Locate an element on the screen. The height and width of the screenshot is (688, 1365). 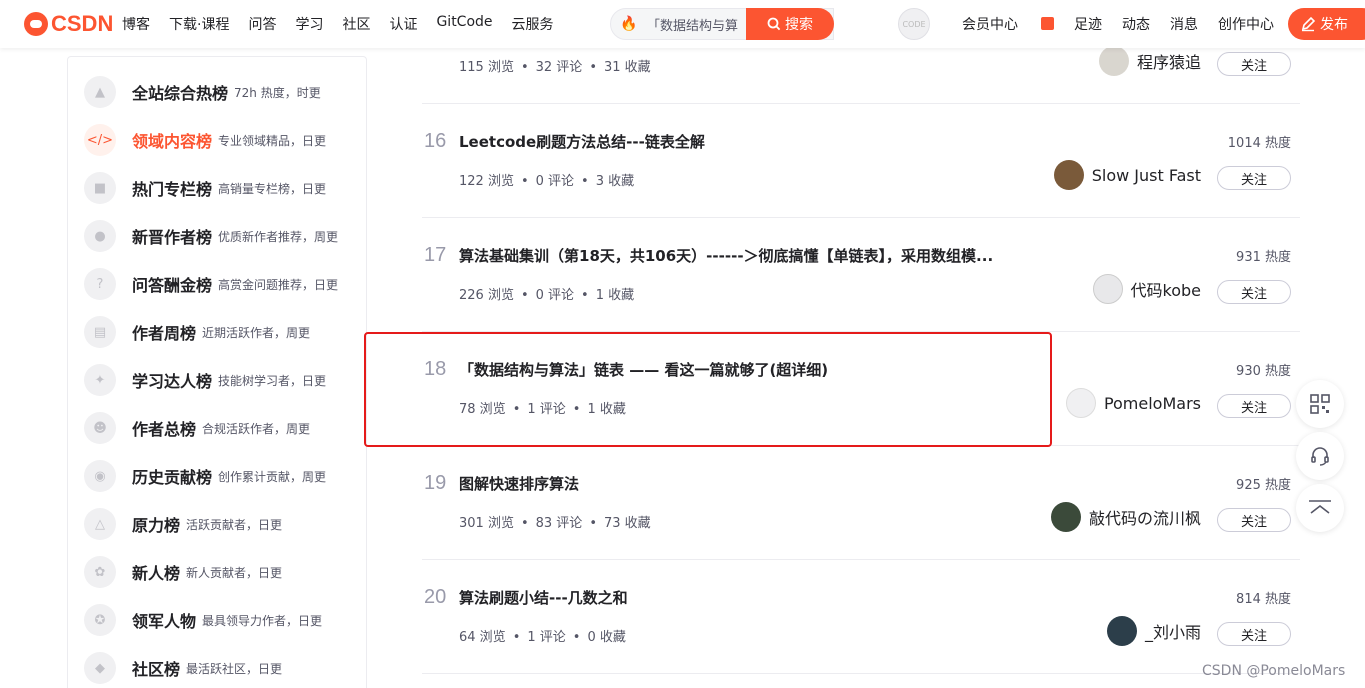
author: PomeloMars is located at coordinates (1133, 403).